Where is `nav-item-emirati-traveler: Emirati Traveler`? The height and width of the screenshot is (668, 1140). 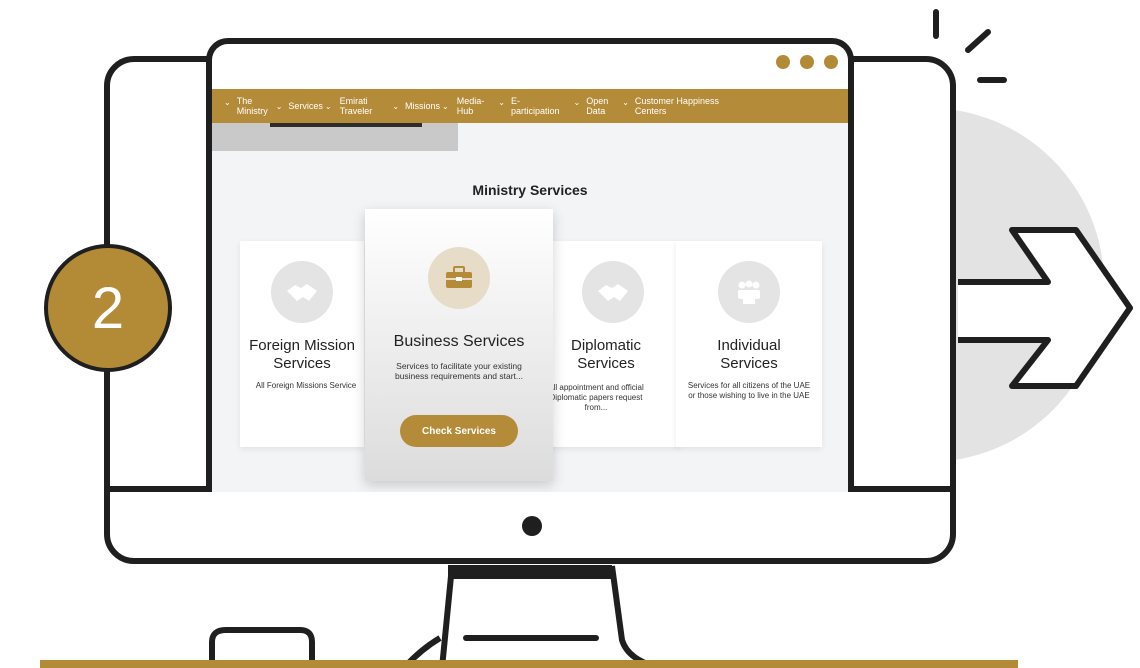 nav-item-emirati-traveler: Emirati Traveler is located at coordinates (356, 106).